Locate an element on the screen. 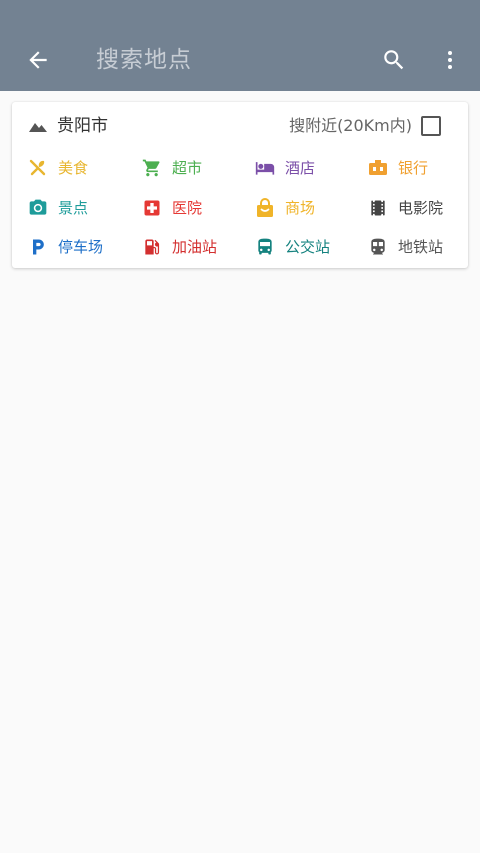  search-icon is located at coordinates (394, 60).